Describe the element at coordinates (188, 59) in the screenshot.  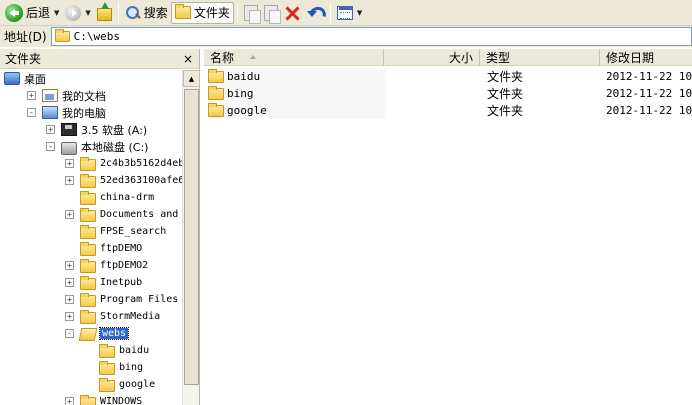
I see `close-icon: ×` at that location.